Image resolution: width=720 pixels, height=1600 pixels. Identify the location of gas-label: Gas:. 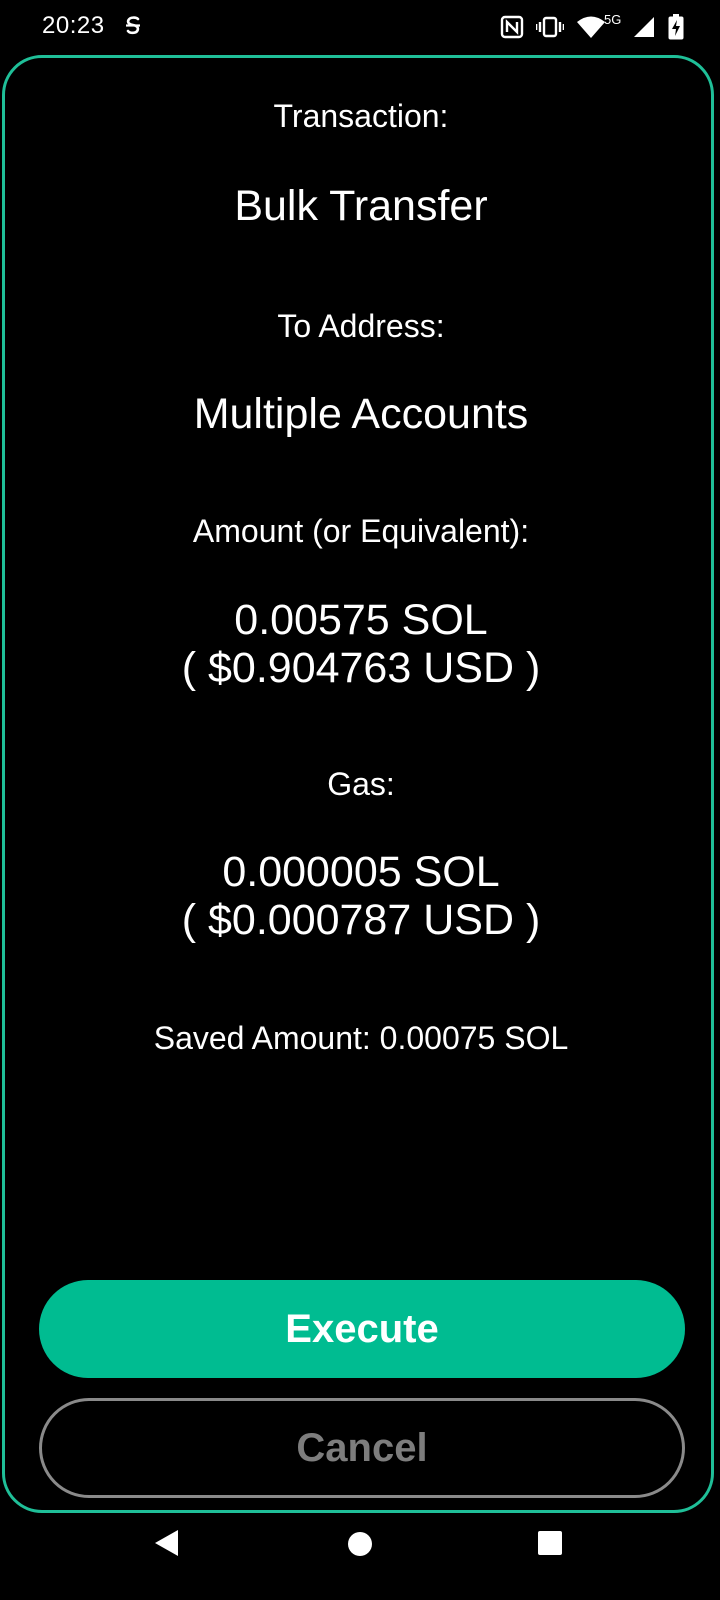
(361, 784).